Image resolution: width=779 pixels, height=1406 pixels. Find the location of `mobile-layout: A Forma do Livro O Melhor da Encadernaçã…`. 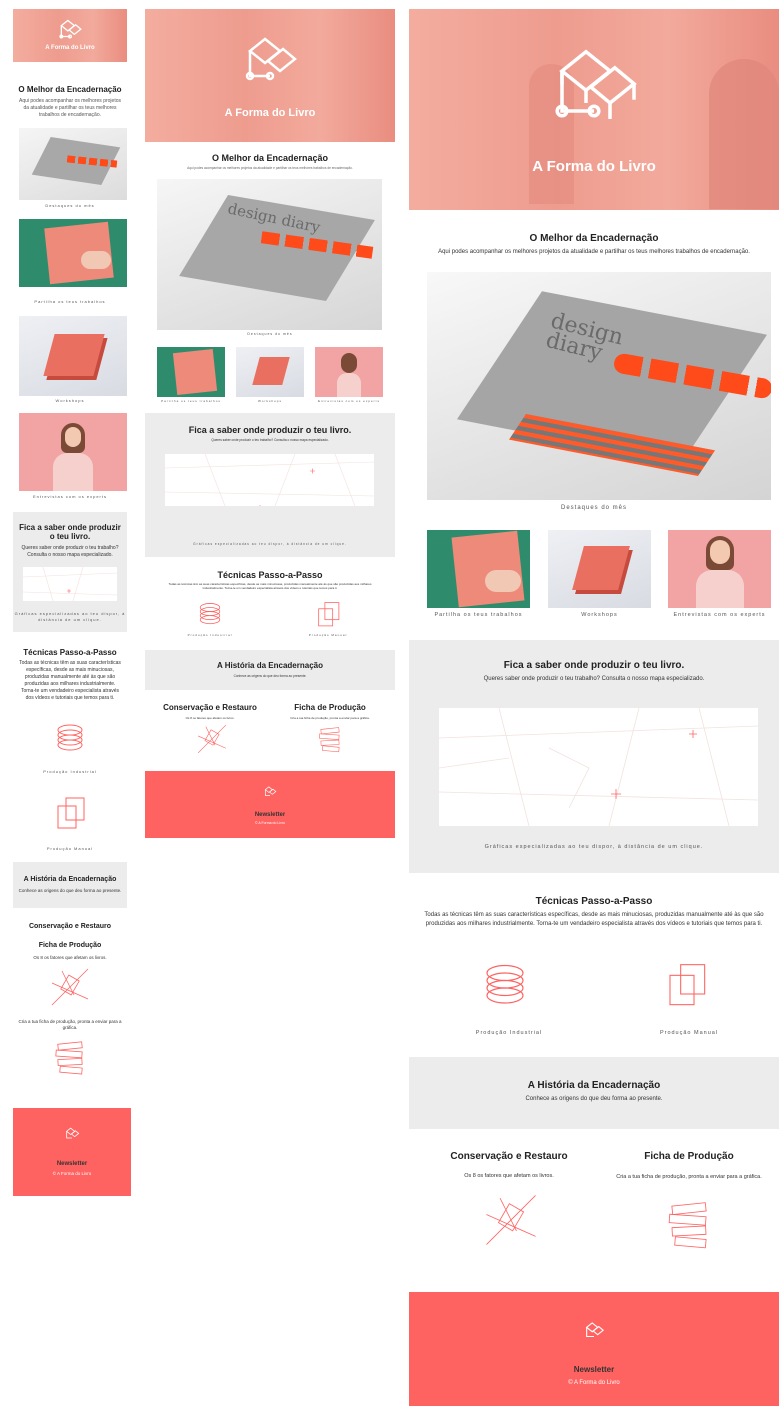

mobile-layout: A Forma do Livro O Melhor da Encadernaçã… is located at coordinates (72, 600).